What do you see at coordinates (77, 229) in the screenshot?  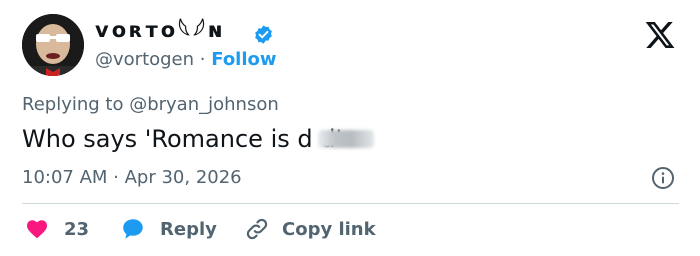 I see `like-count: 23` at bounding box center [77, 229].